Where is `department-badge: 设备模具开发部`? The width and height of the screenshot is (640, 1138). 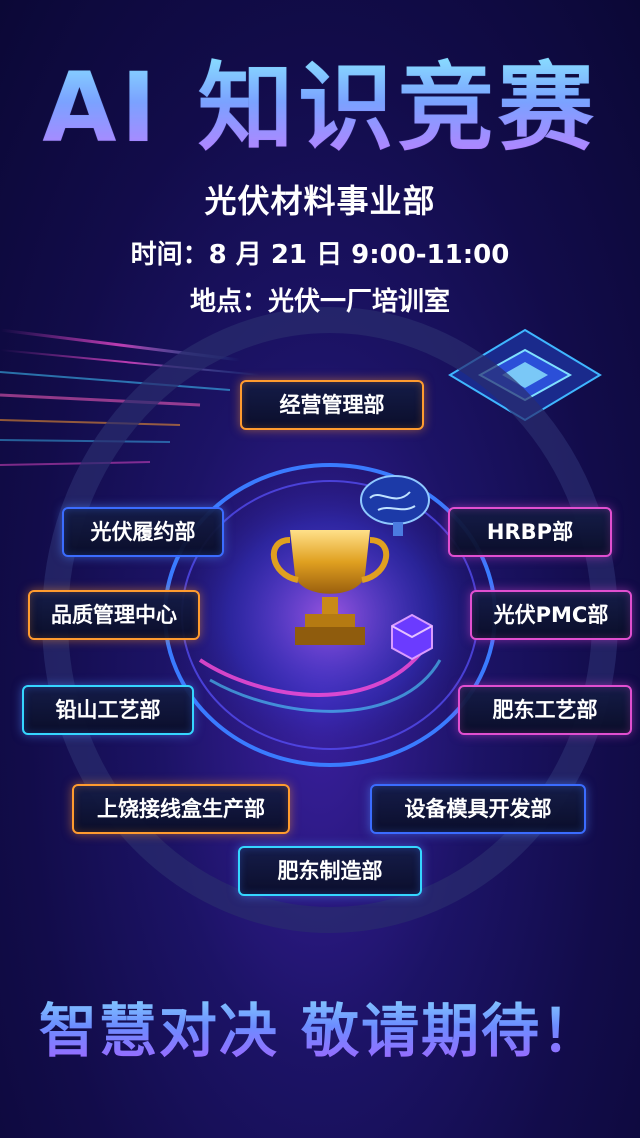 department-badge: 设备模具开发部 is located at coordinates (478, 809).